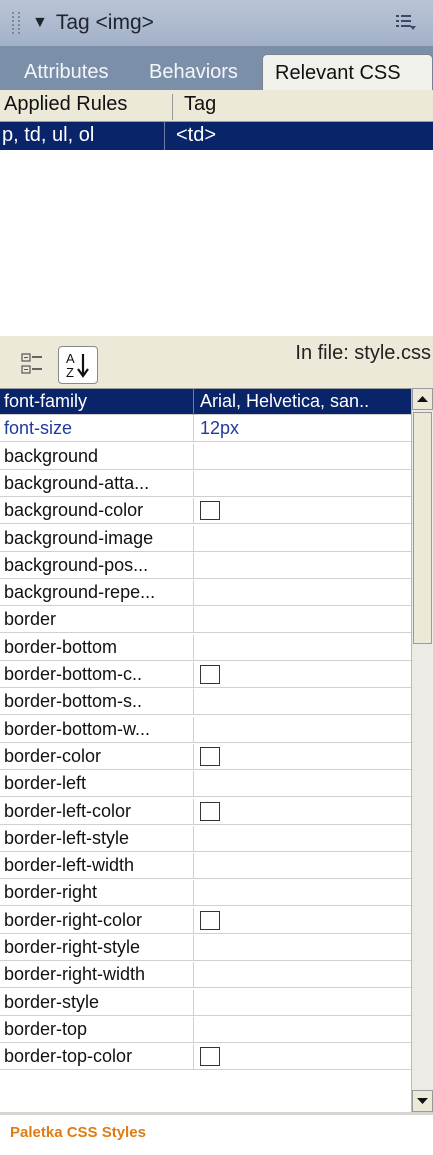 The width and height of the screenshot is (433, 1155). What do you see at coordinates (363, 353) in the screenshot?
I see `source-file-label: In file: style.css` at bounding box center [363, 353].